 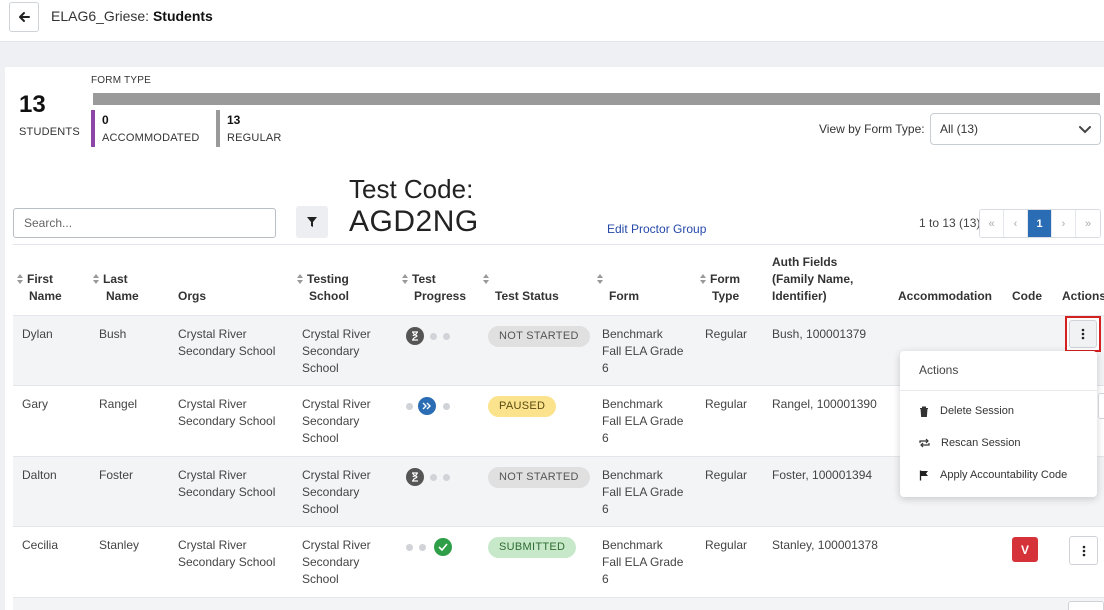 What do you see at coordinates (122, 296) in the screenshot?
I see `col-last-name-line2: Name` at bounding box center [122, 296].